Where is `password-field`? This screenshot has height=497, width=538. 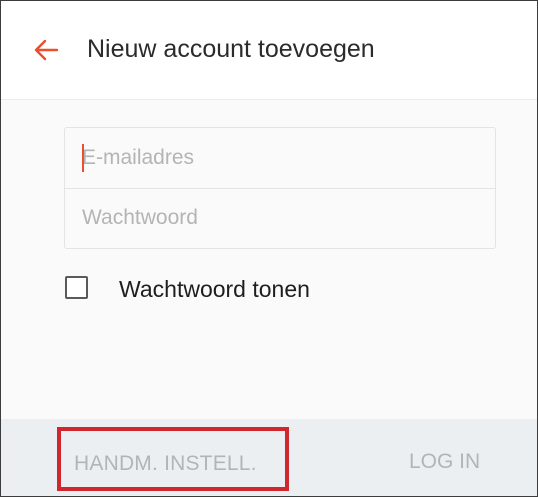
password-field is located at coordinates (280, 218).